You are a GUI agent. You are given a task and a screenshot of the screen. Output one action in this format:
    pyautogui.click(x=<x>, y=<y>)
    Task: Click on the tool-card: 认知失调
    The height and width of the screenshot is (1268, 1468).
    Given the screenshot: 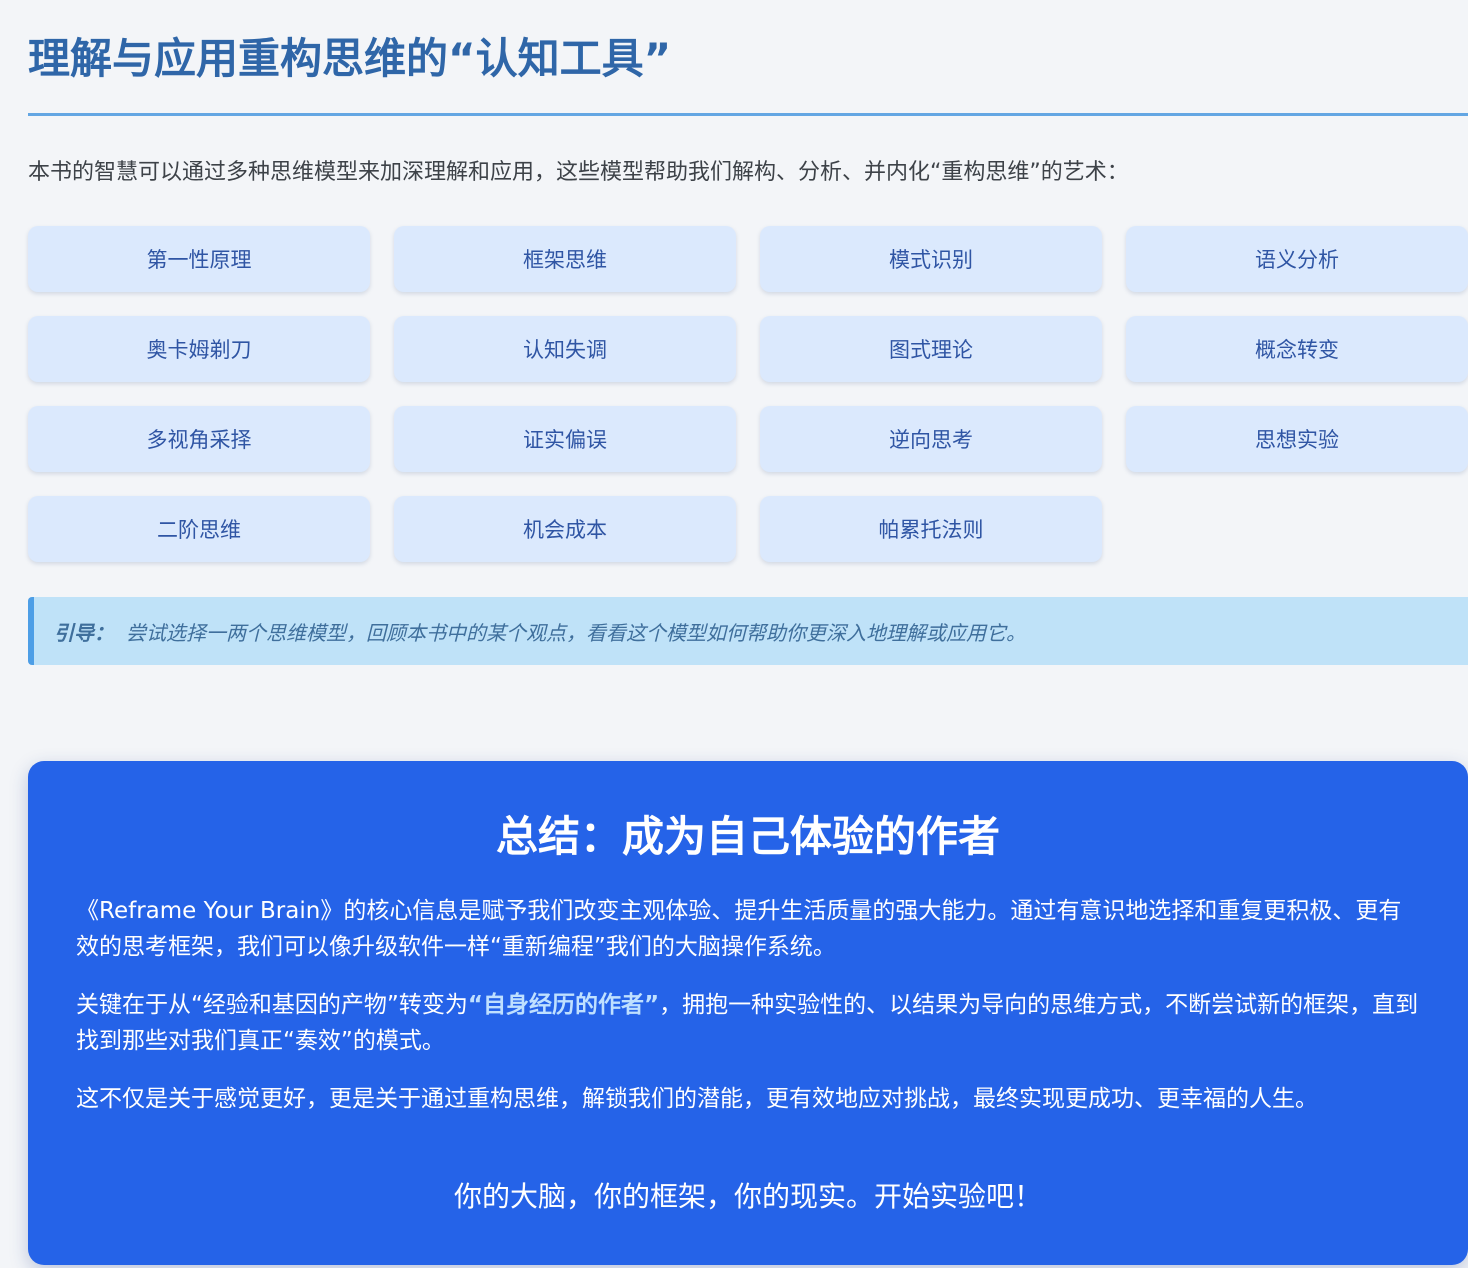 What is the action you would take?
    pyautogui.click(x=565, y=349)
    